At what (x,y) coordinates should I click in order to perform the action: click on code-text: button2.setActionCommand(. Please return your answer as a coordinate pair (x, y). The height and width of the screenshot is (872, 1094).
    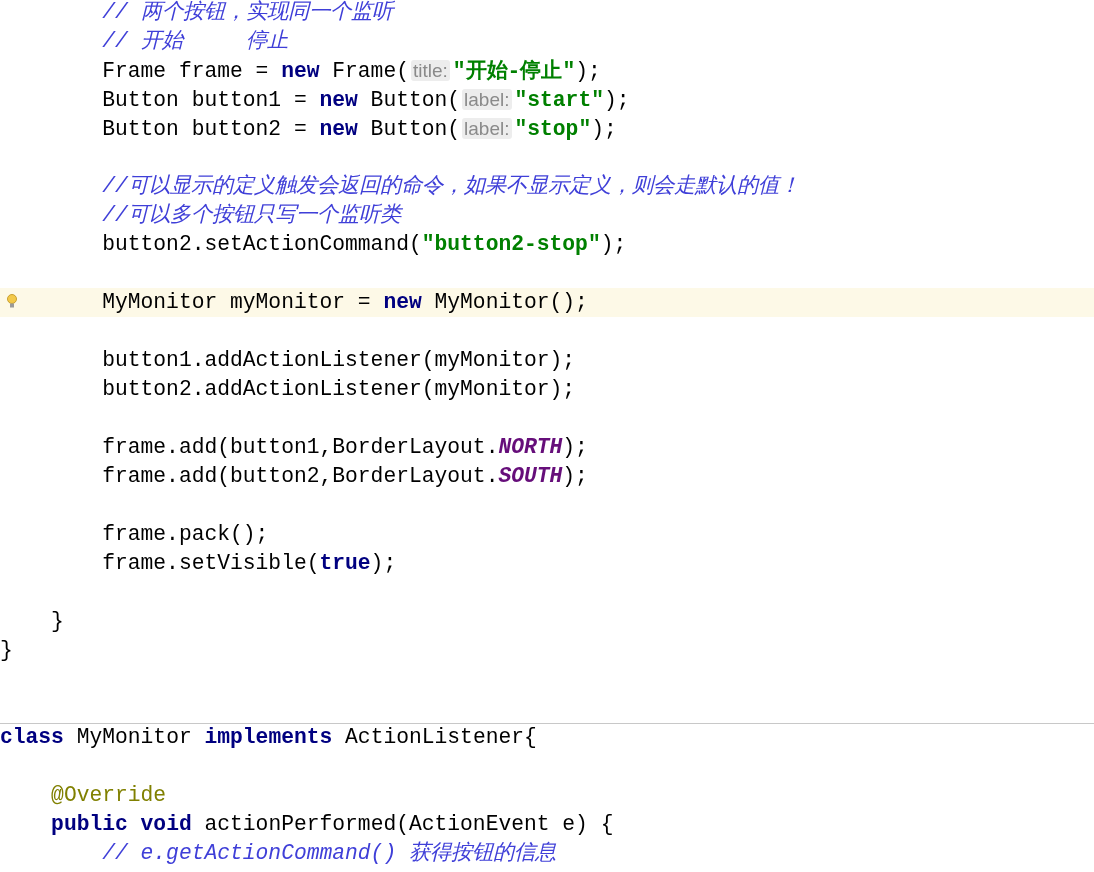
    Looking at the image, I should click on (262, 244).